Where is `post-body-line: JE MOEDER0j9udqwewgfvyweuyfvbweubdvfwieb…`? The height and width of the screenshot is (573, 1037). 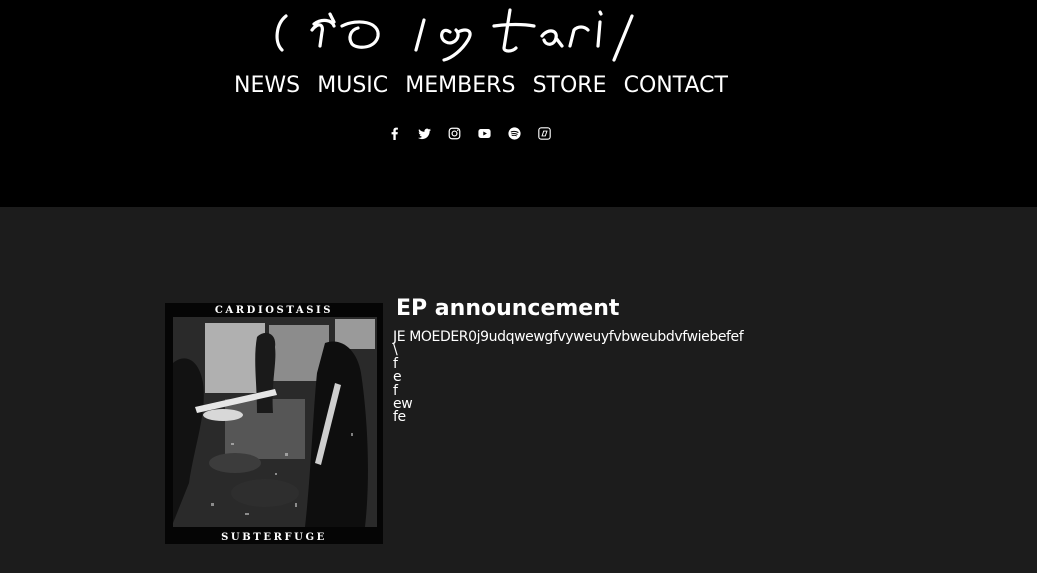
post-body-line: JE MOEDER0j9udqwewgfvyweuyfvbweubdvfwieb… is located at coordinates (568, 337).